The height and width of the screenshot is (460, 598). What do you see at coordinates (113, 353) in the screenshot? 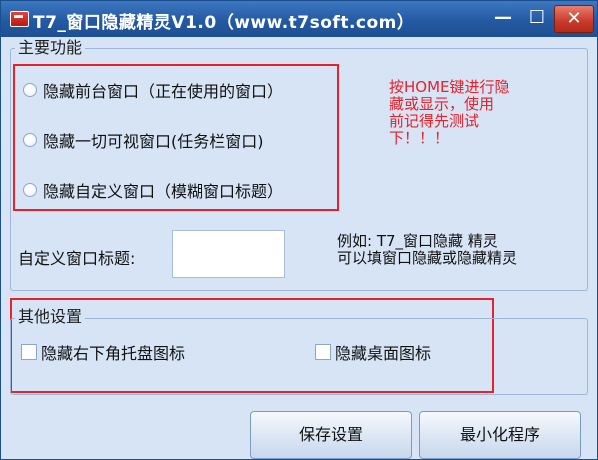
I see `checkbox-label: 隐藏右下角托盘图标` at bounding box center [113, 353].